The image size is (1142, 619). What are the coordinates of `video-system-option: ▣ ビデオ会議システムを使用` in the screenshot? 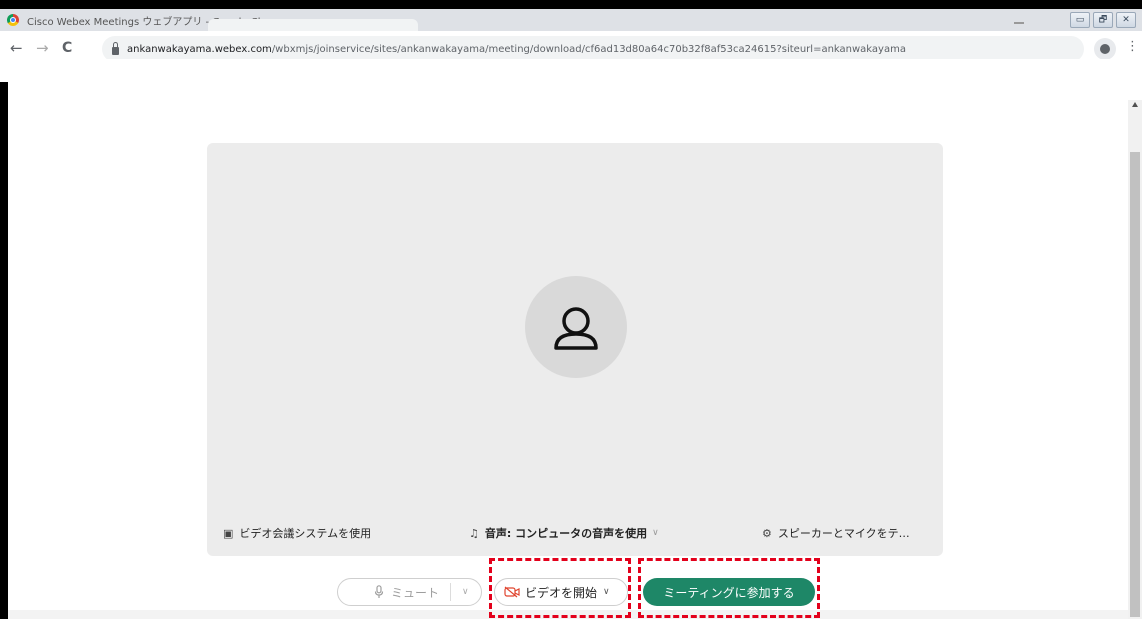 It's located at (297, 533).